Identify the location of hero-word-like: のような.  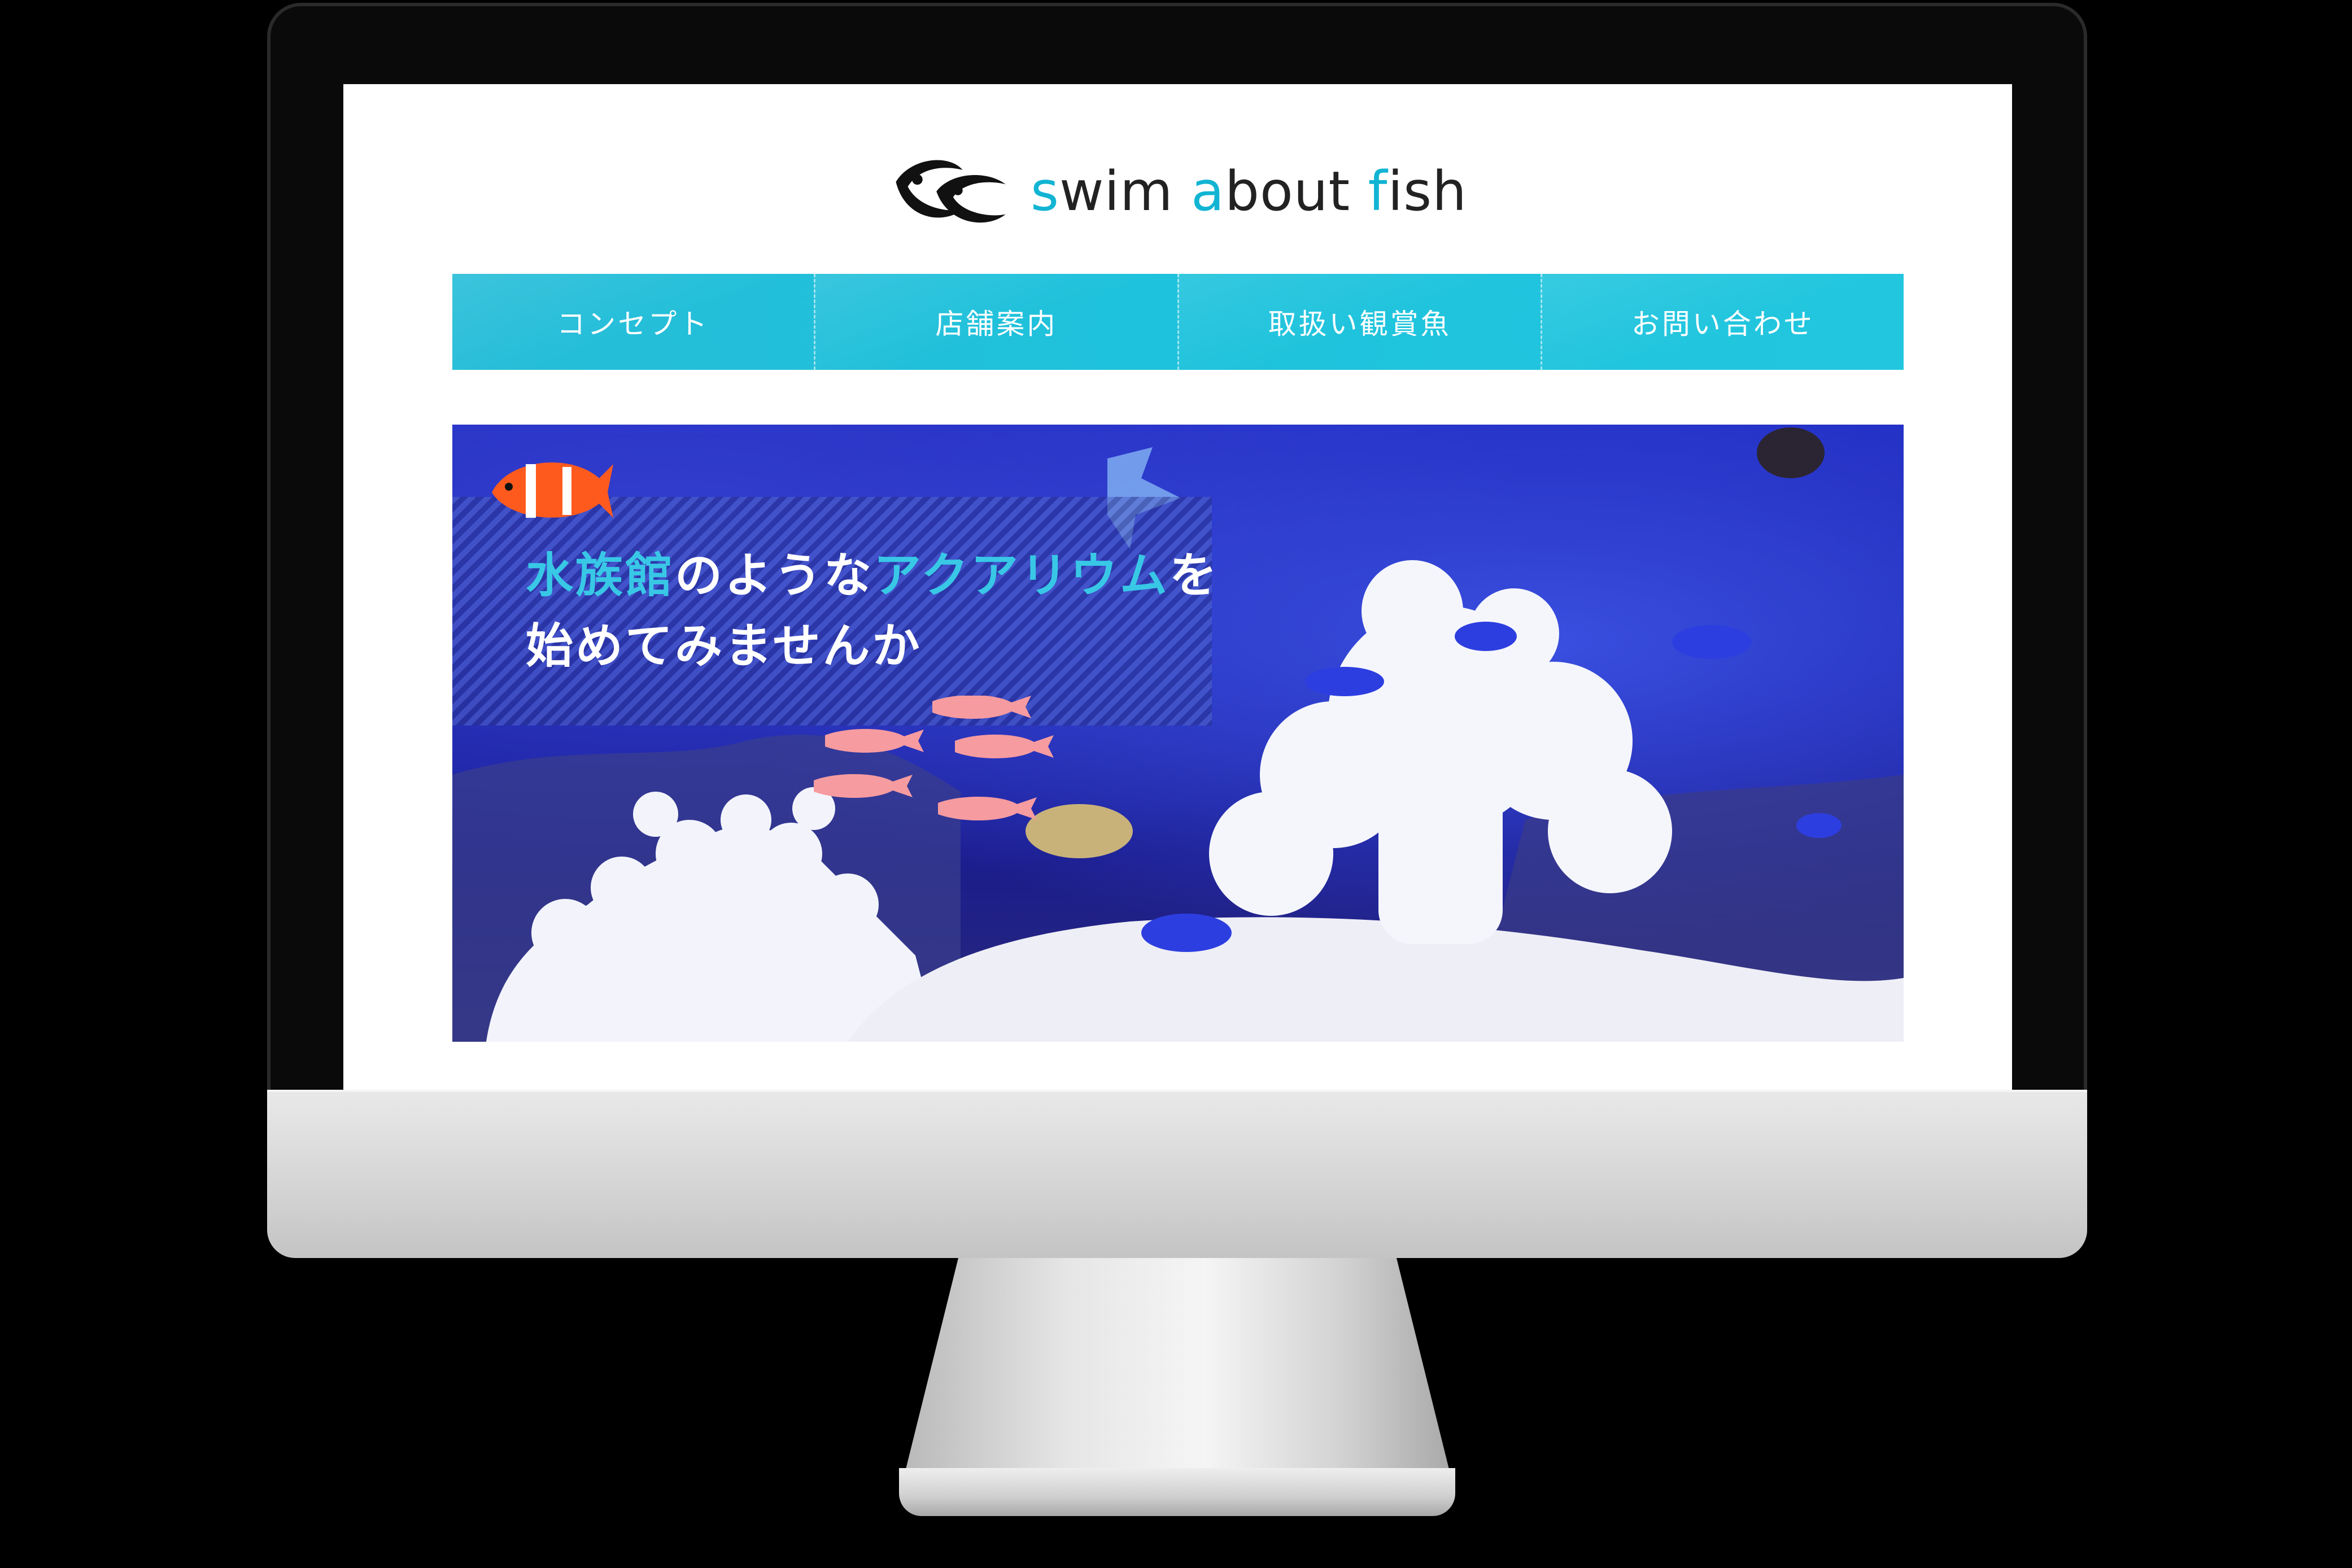
(774, 575).